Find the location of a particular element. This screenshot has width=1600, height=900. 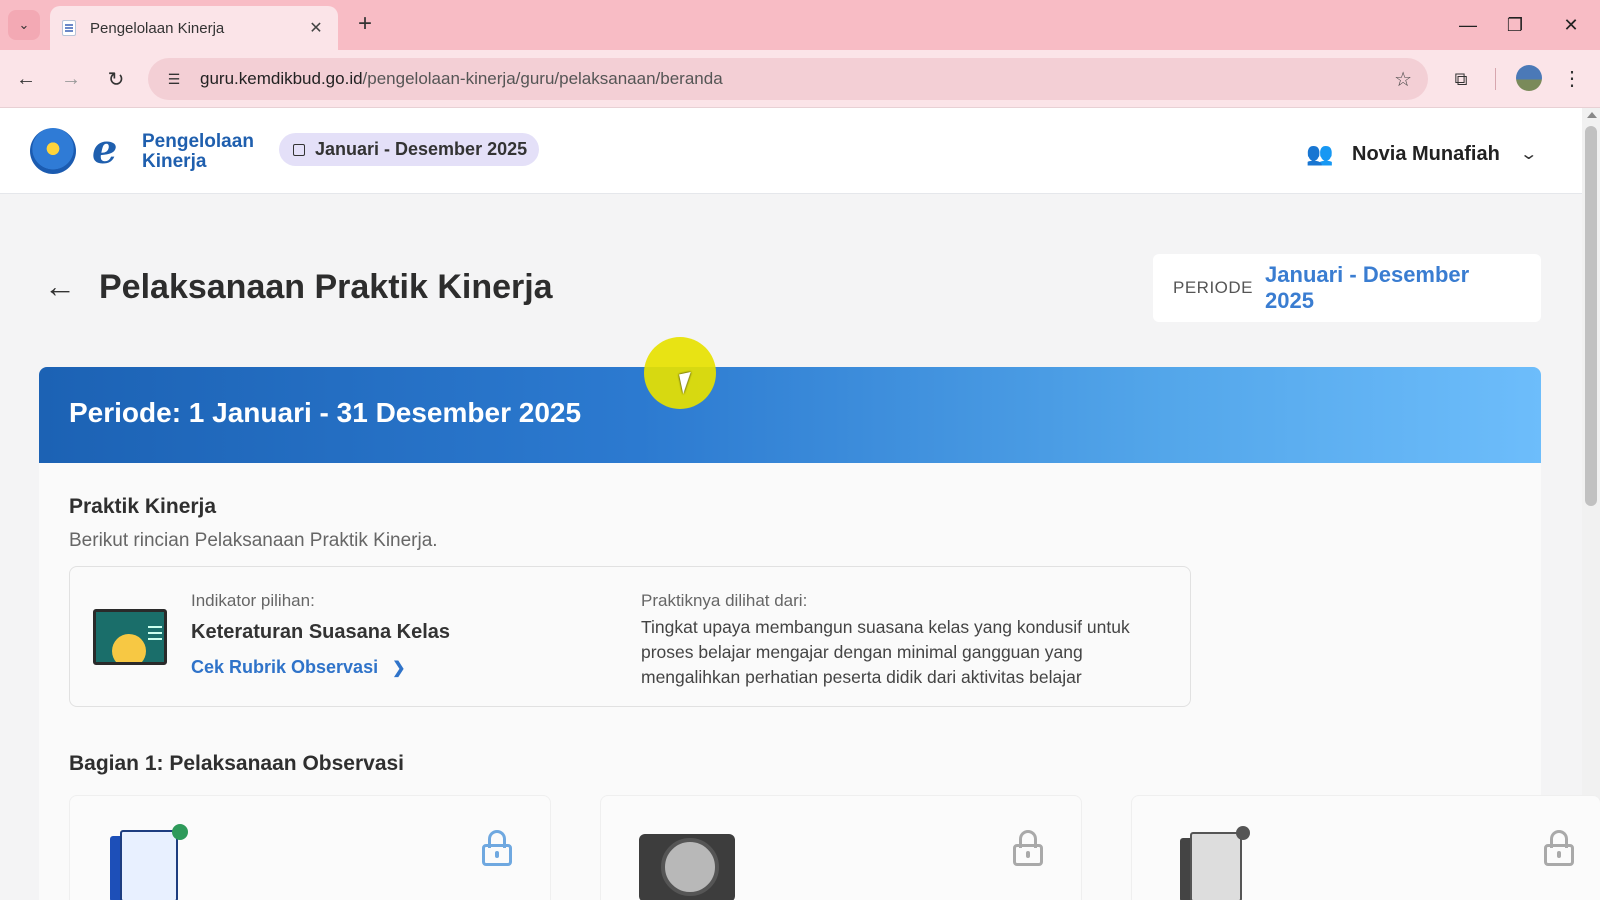

cek-rubrik-link: Cek Rubrik Observasi ❯ is located at coordinates (298, 667).